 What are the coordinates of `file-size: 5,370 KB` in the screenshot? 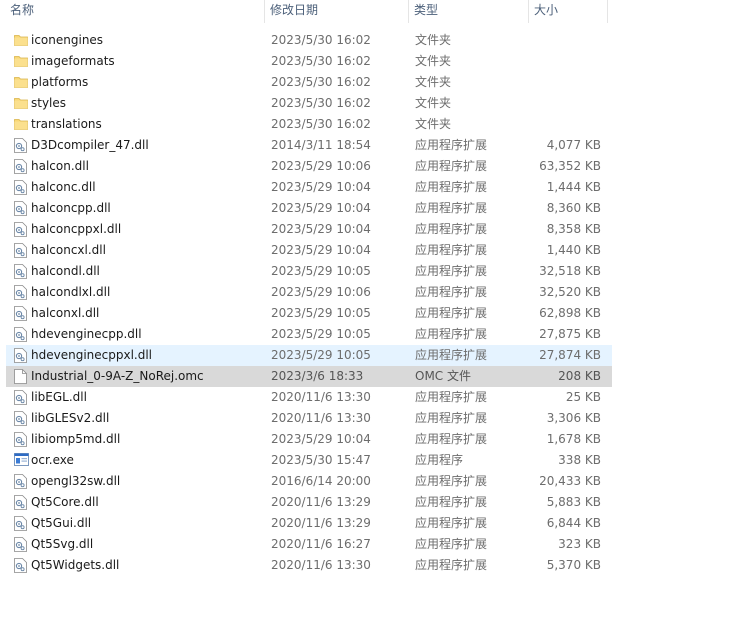 It's located at (573, 565).